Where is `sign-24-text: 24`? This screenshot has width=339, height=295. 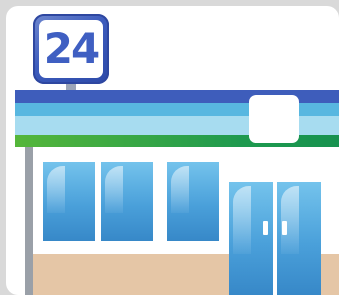 sign-24-text: 24 is located at coordinates (71, 48).